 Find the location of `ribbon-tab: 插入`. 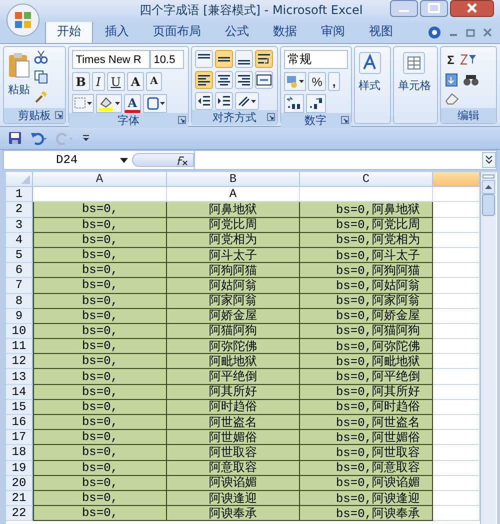

ribbon-tab: 插入 is located at coordinates (117, 31).